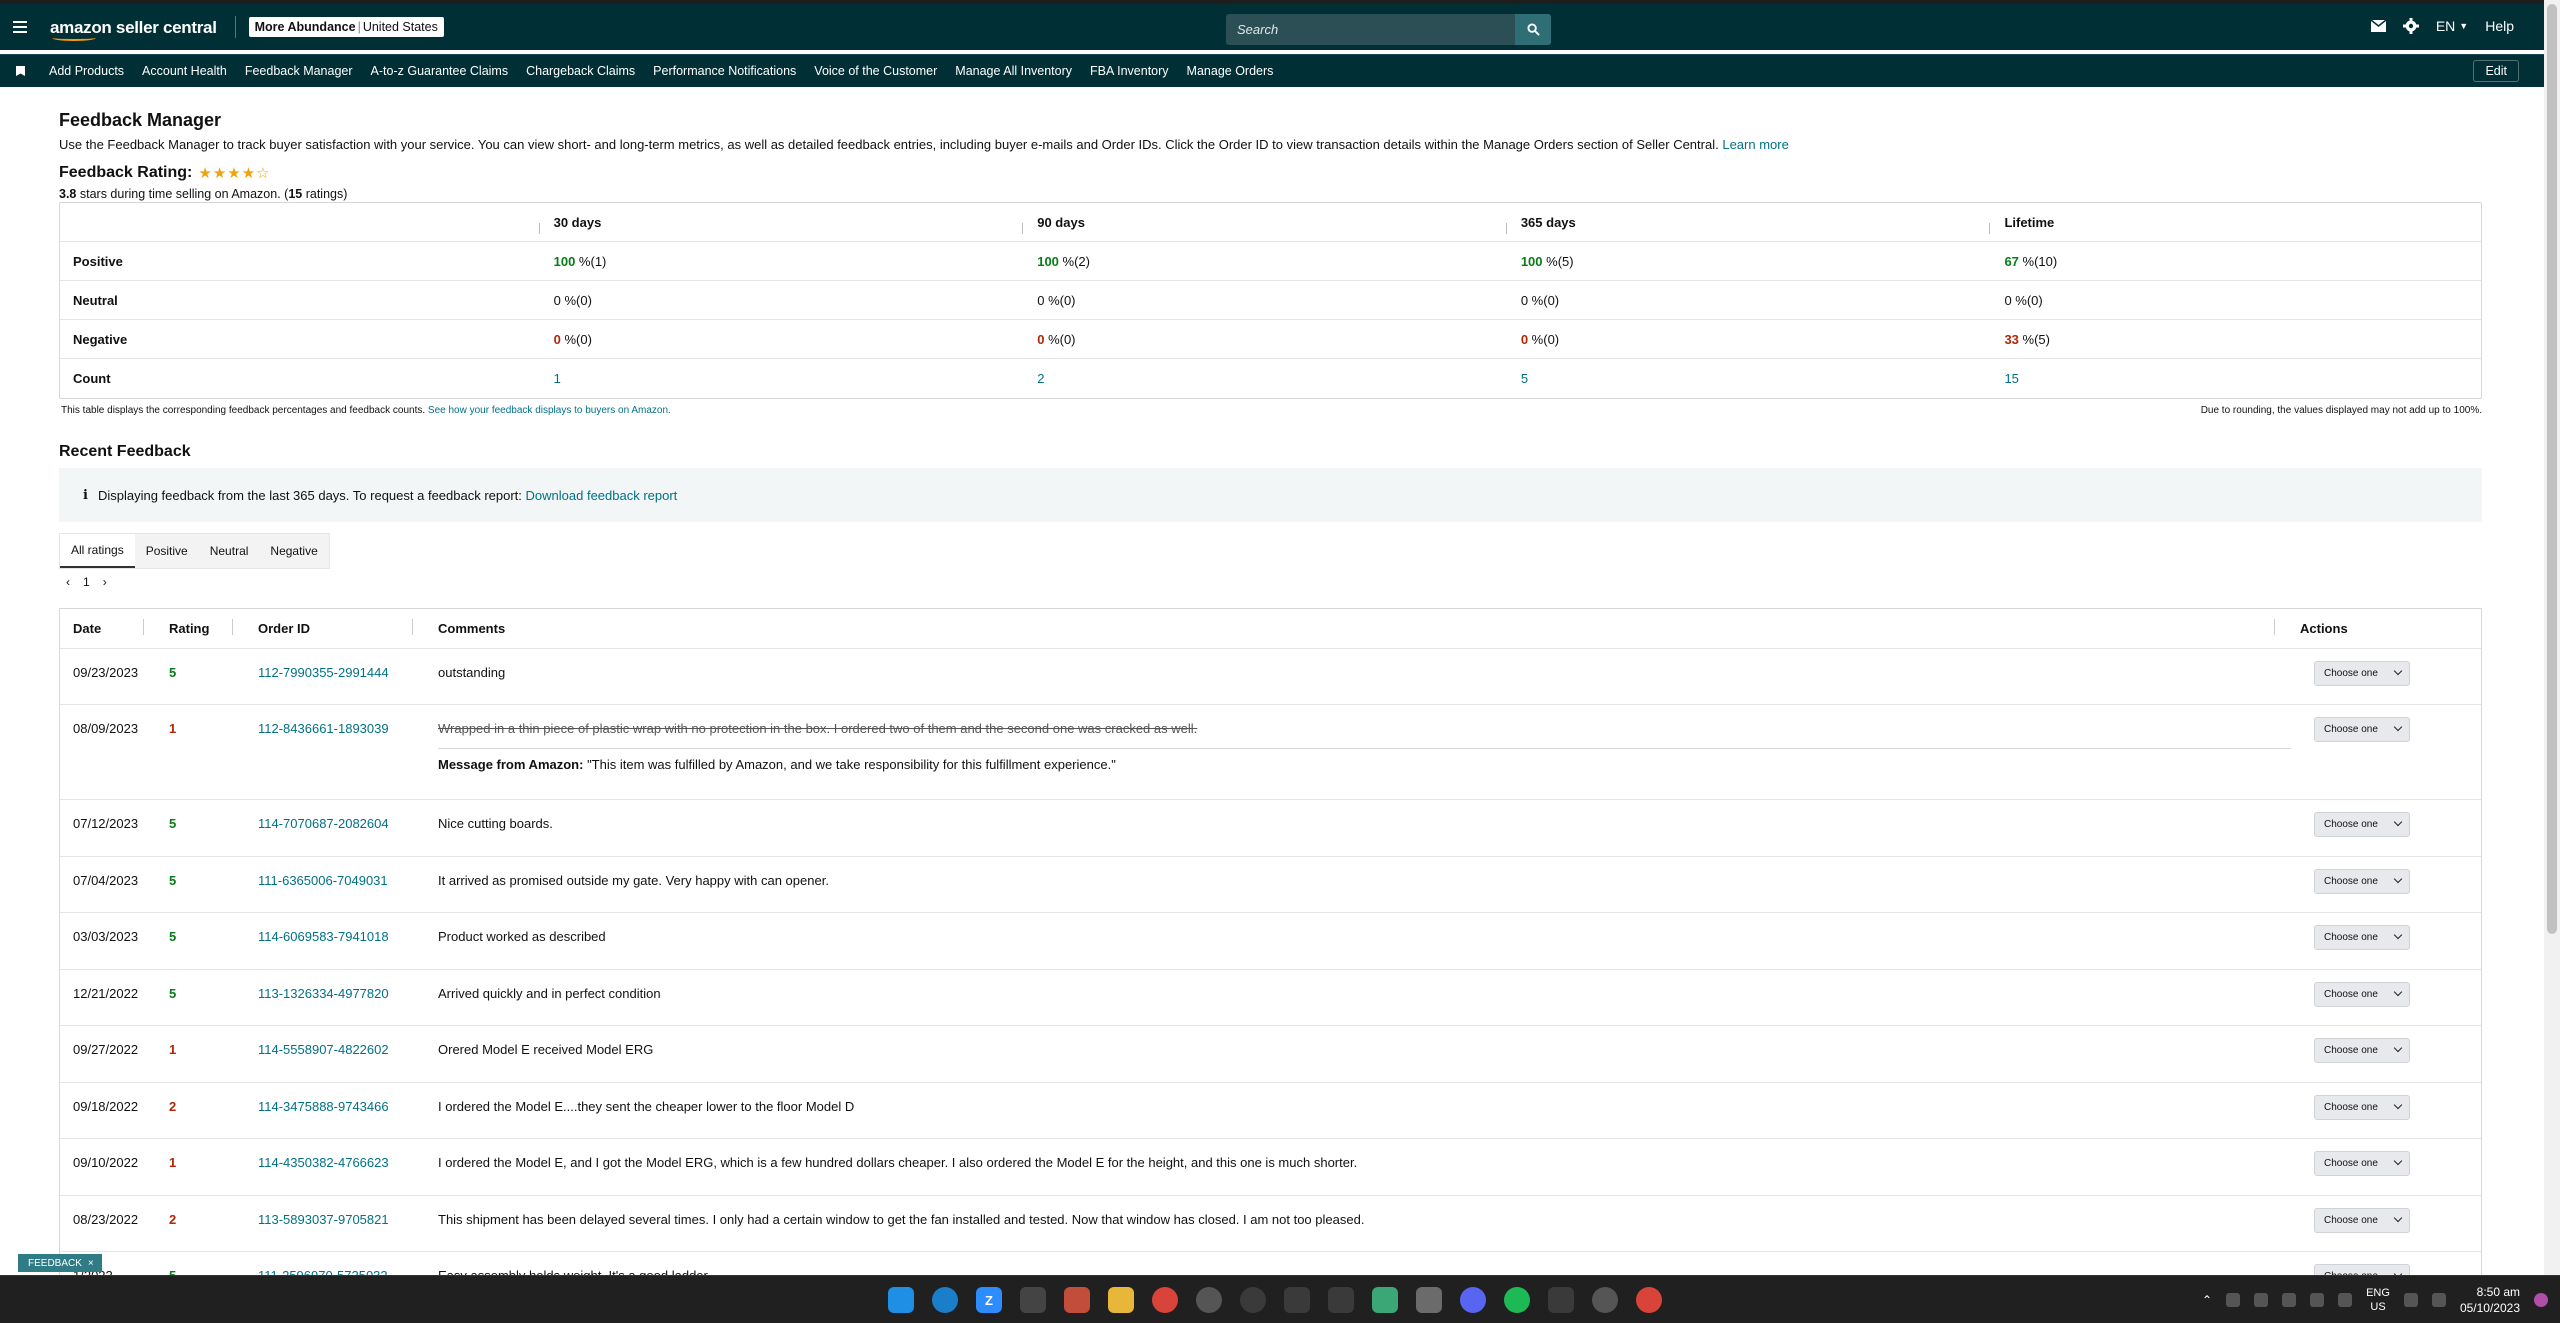 The image size is (2560, 1323). I want to click on edit-nav-button: Edit, so click(2496, 71).